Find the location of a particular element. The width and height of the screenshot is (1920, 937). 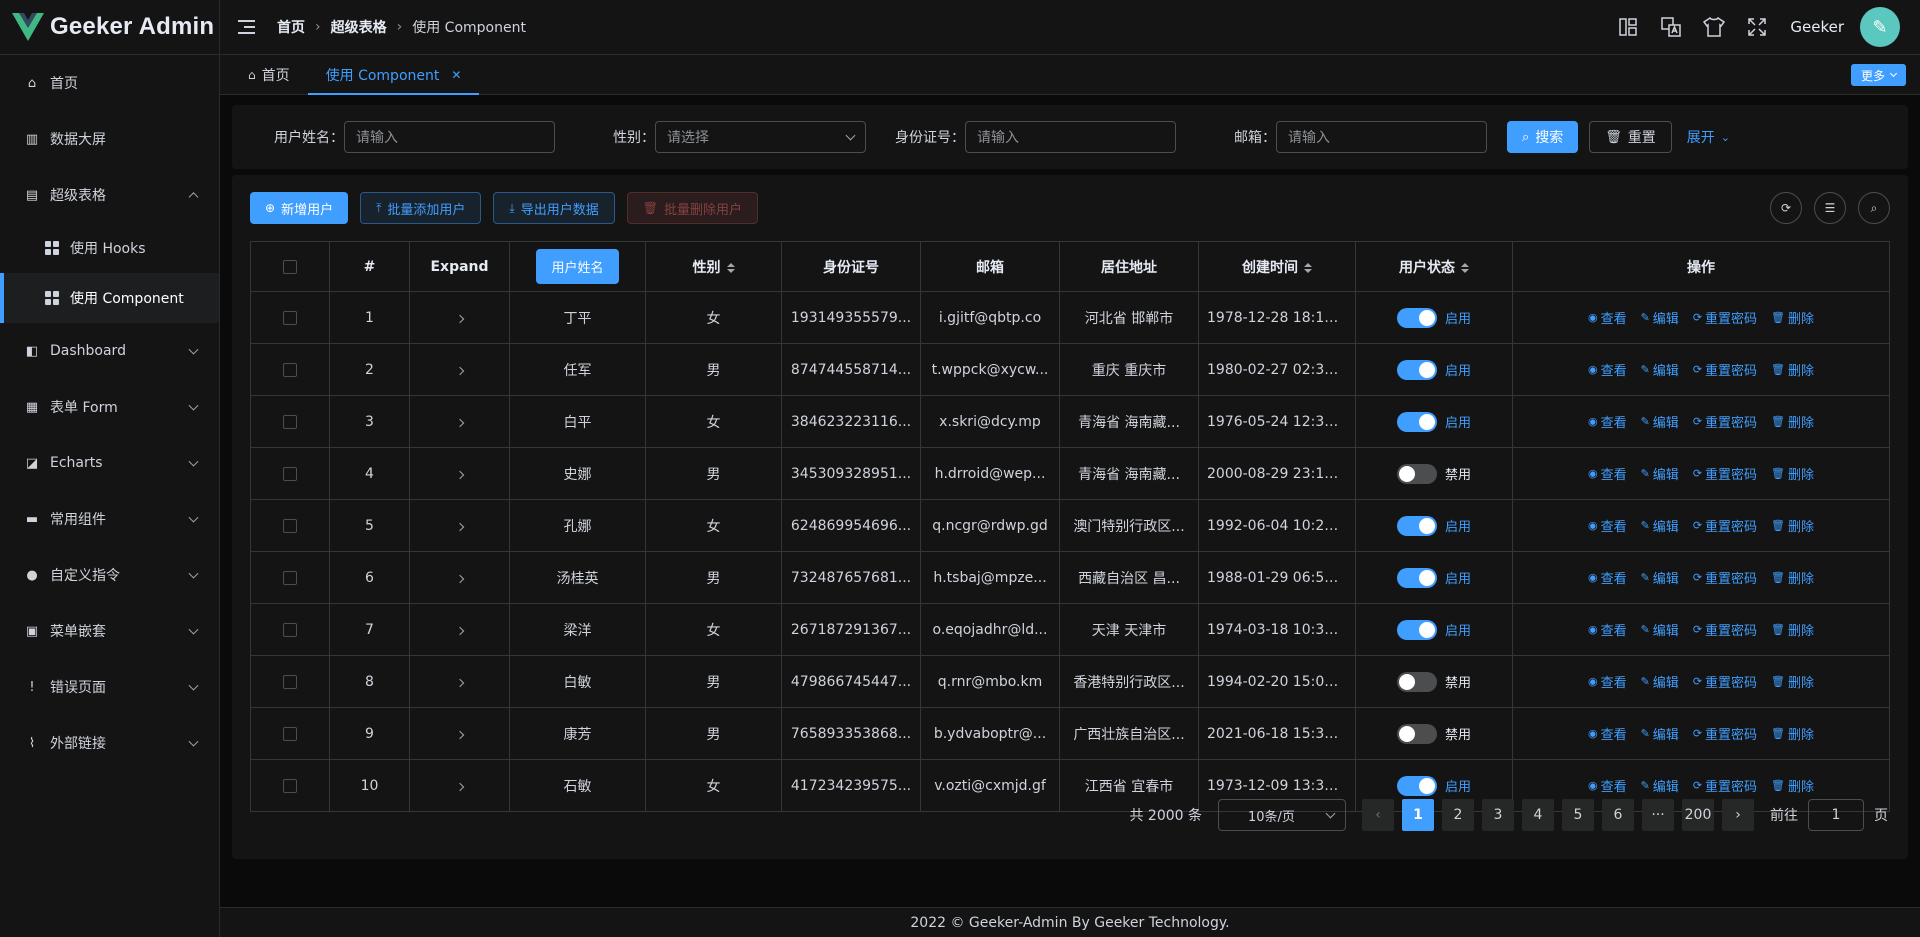

page-number-button: 4 is located at coordinates (1538, 815).